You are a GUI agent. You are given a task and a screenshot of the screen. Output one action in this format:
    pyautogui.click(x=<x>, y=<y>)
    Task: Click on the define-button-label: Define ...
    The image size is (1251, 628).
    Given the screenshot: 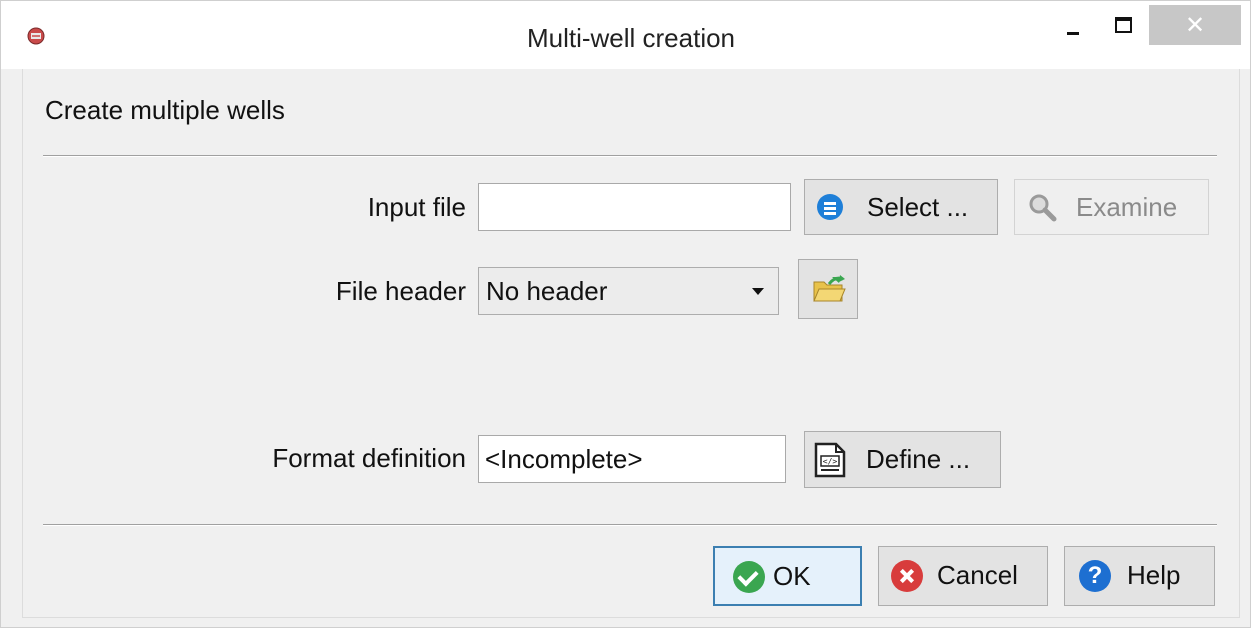 What is the action you would take?
    pyautogui.click(x=918, y=459)
    